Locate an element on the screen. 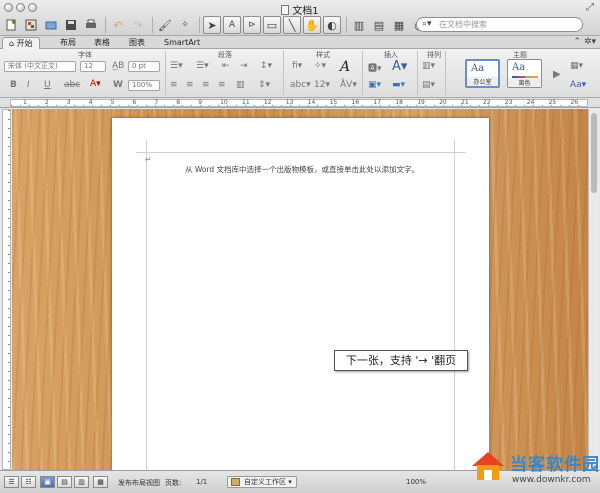 The width and height of the screenshot is (600, 493). gallery-icon is located at coordinates (31, 25).